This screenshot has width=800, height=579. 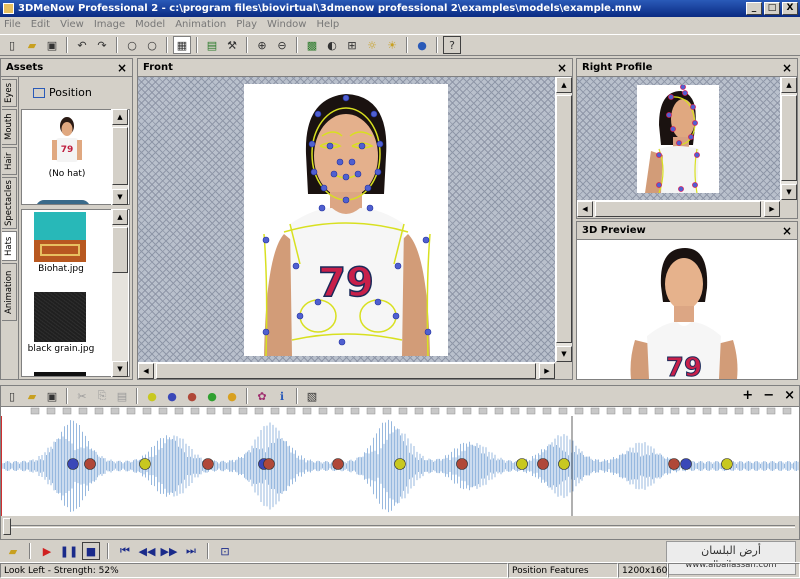 I want to click on stop-icon: ■, so click(x=91, y=551).